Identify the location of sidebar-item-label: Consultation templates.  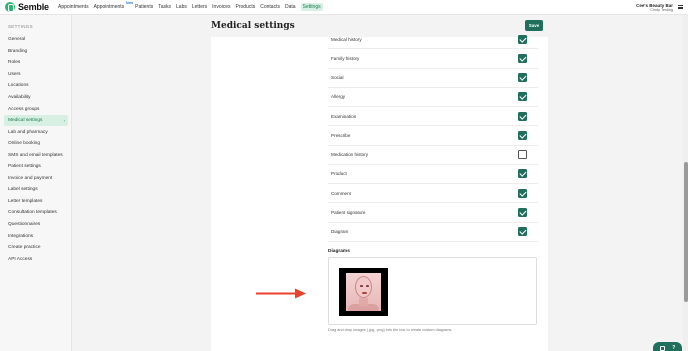
(32, 213).